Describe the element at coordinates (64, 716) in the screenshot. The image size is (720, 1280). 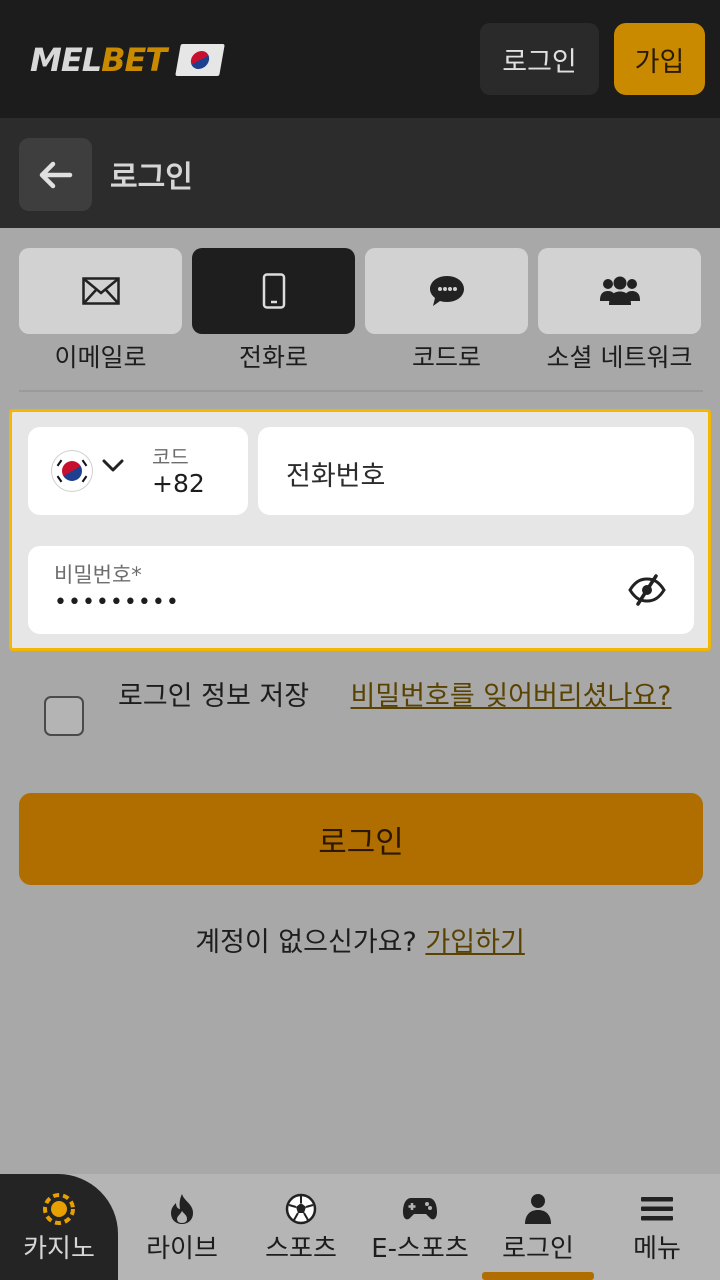
I see `remember-me-checkbox` at that location.